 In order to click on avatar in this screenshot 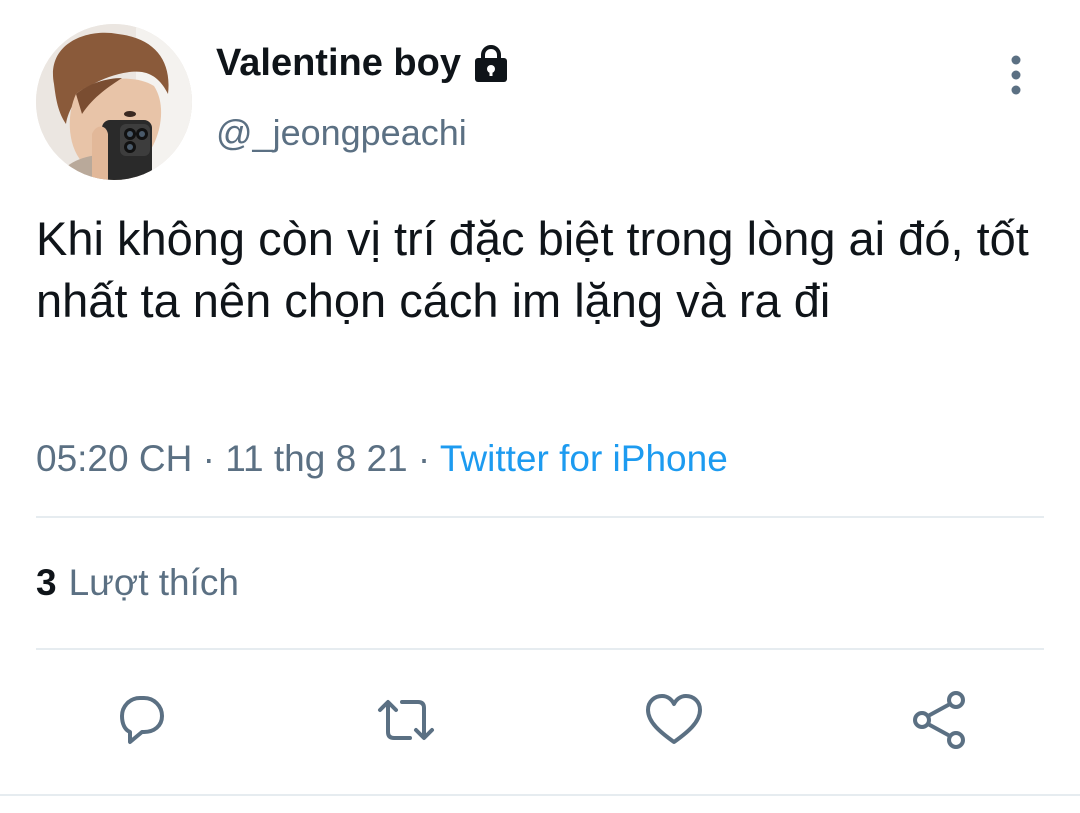, I will do `click(114, 102)`.